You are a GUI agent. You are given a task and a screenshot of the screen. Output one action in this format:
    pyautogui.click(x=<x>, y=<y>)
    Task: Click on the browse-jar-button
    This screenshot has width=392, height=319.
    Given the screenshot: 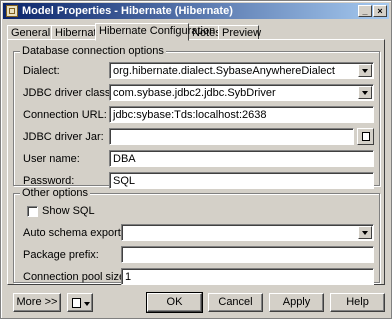 What is the action you would take?
    pyautogui.click(x=365, y=136)
    